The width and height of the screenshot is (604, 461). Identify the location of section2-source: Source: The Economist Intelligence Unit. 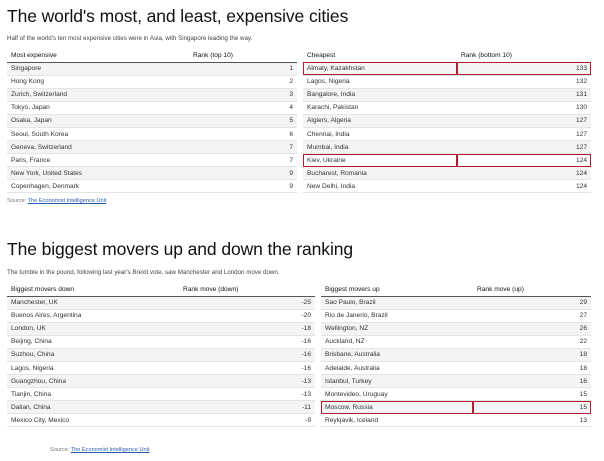
(99, 450).